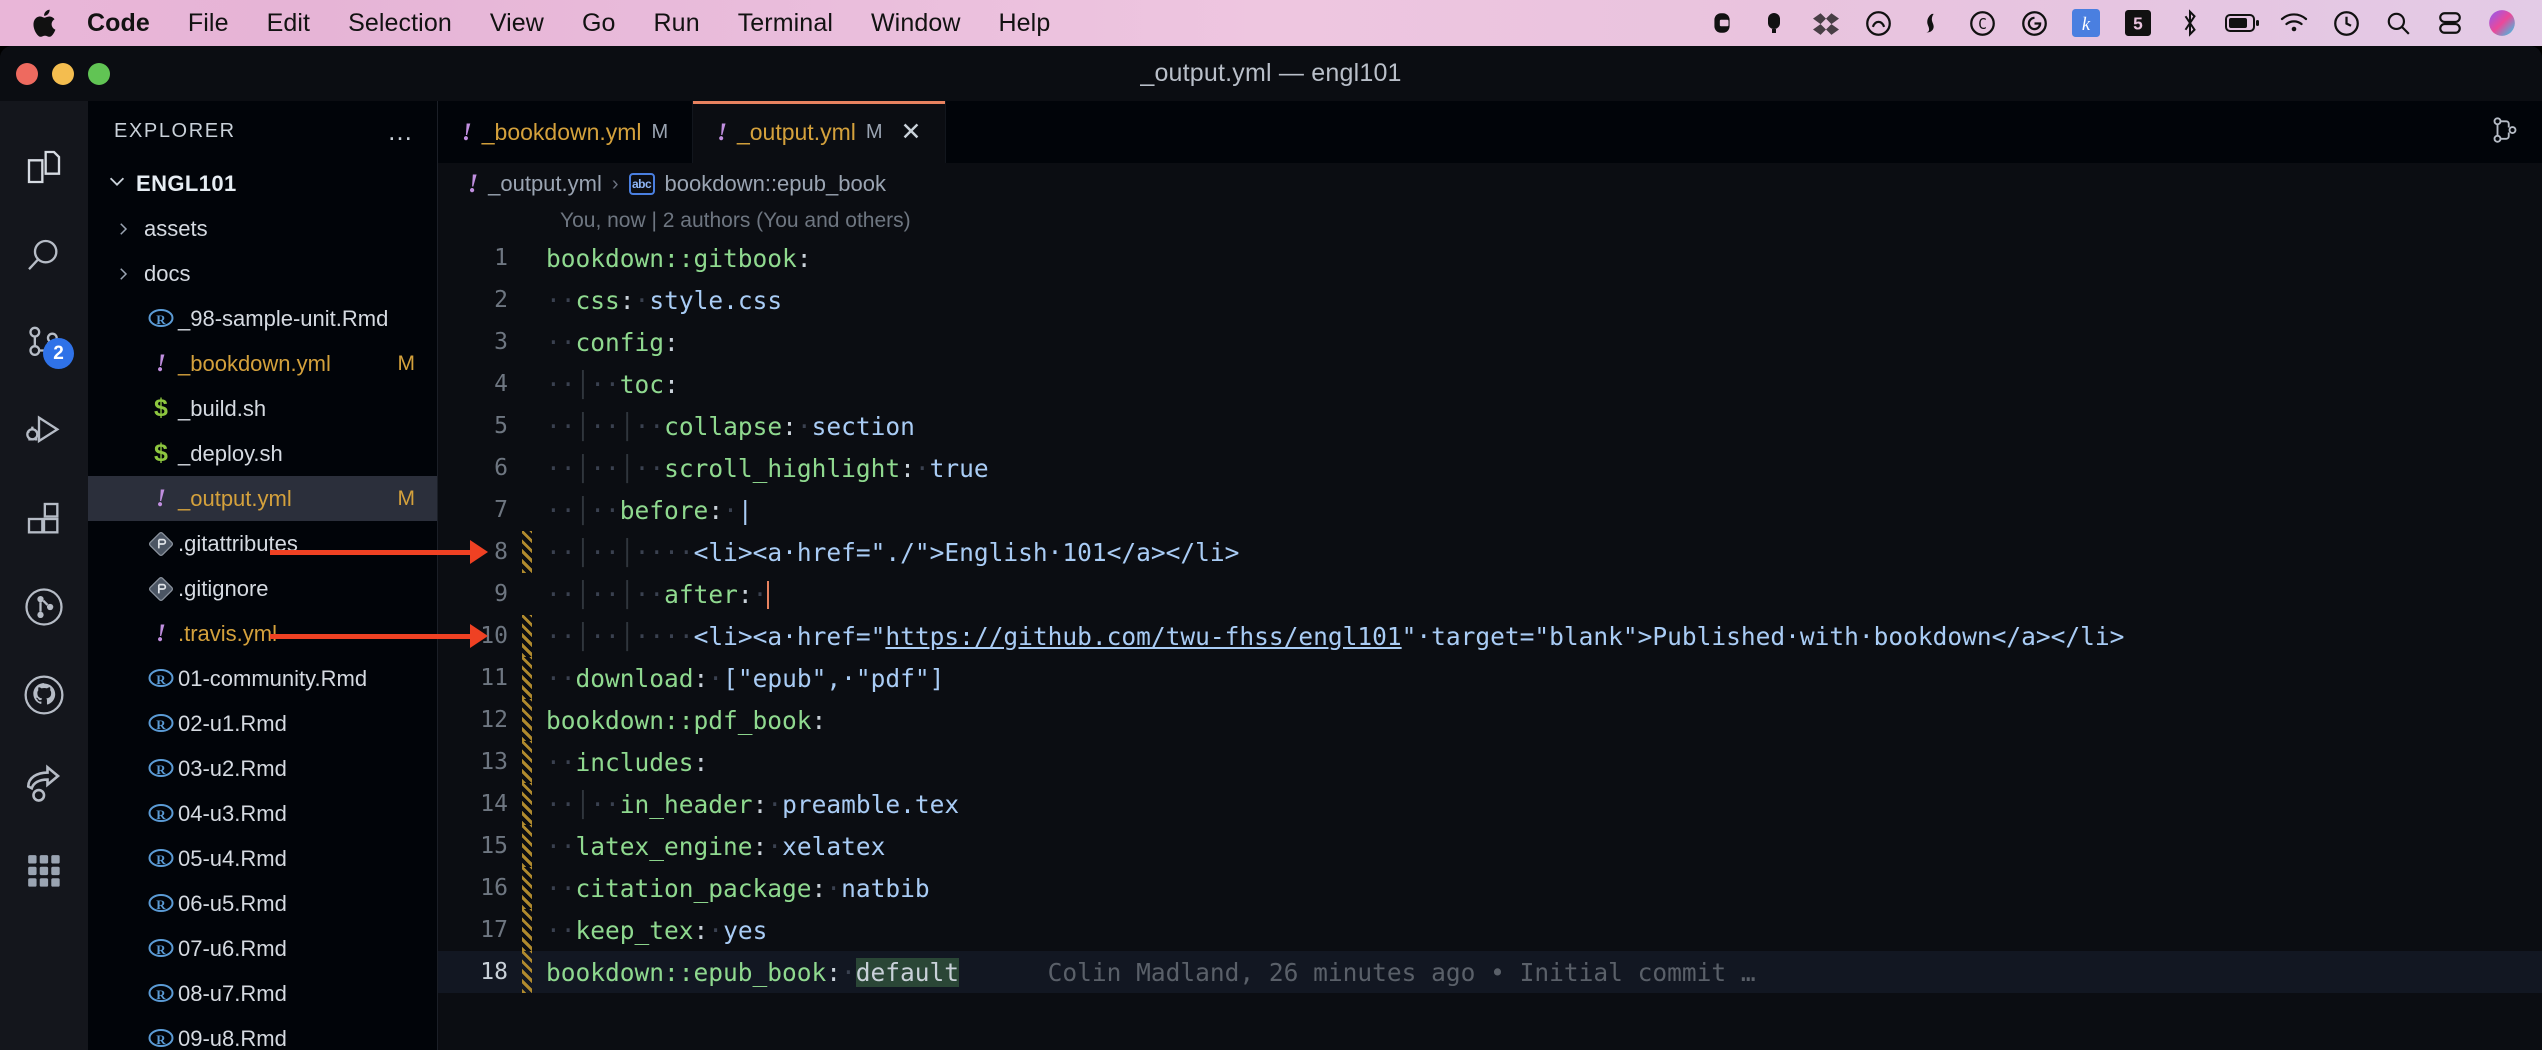 The height and width of the screenshot is (1050, 2542). Describe the element at coordinates (176, 228) in the screenshot. I see `explorer-item-label: assets` at that location.